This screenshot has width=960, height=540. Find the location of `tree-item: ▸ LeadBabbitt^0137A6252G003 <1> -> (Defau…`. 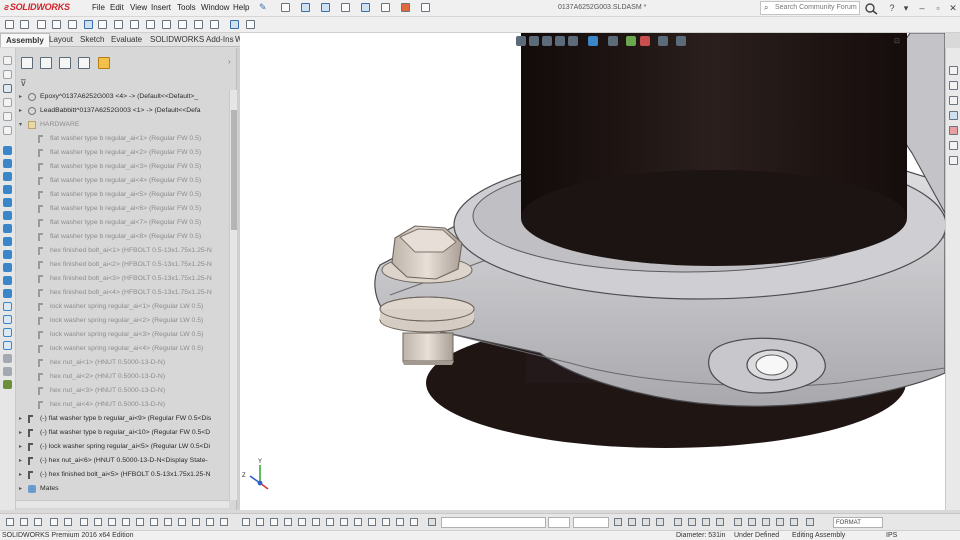

tree-item: ▸ LeadBabbitt^0137A6252G003 <1> -> (Defau… is located at coordinates (122, 111).